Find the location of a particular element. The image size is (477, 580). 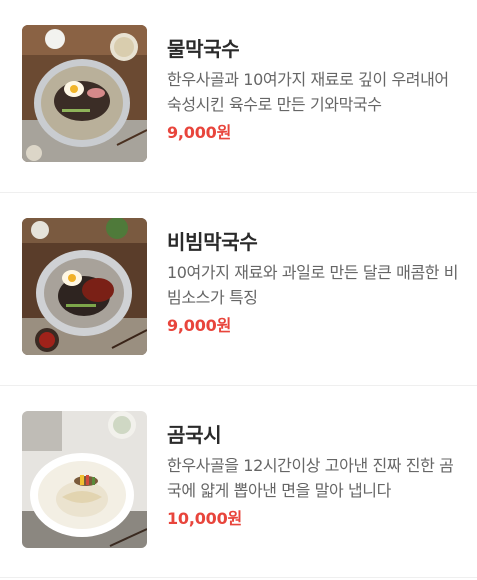

menu-item-name: 비빔막국수 is located at coordinates (212, 242).